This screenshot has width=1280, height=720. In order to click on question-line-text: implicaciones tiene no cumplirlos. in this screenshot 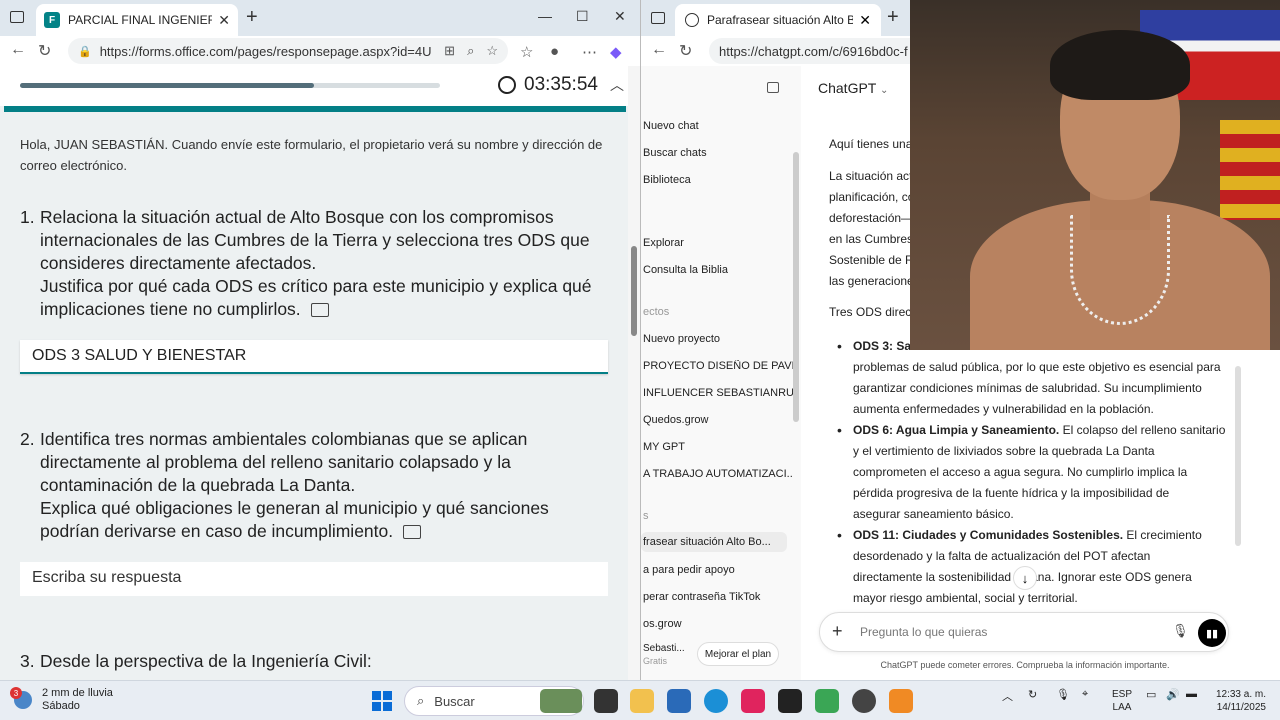, I will do `click(170, 309)`.